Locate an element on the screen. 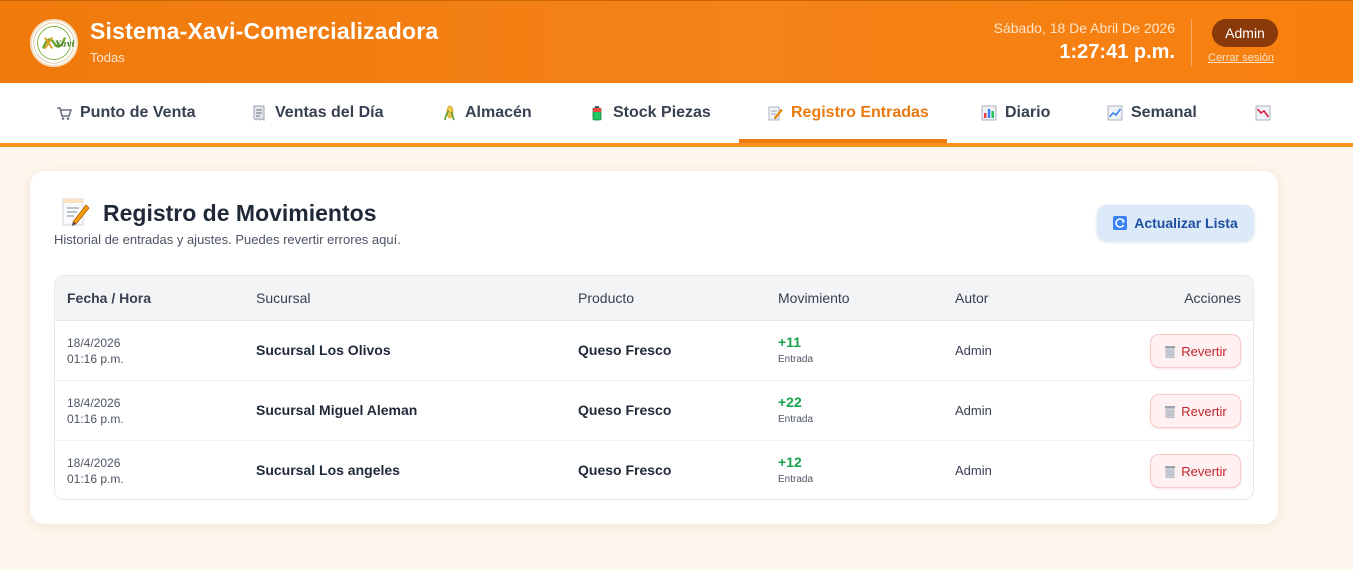 The image size is (1353, 570). logout-link: Cerrar sesión is located at coordinates (1241, 58).